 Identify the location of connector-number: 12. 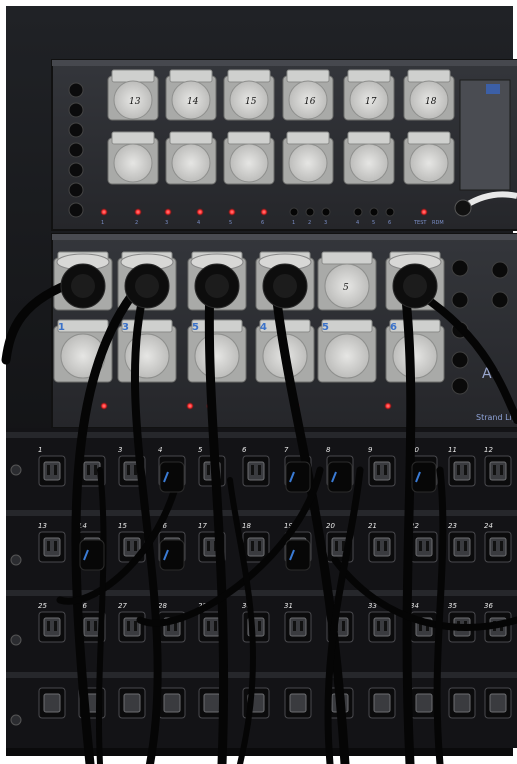
(488, 450).